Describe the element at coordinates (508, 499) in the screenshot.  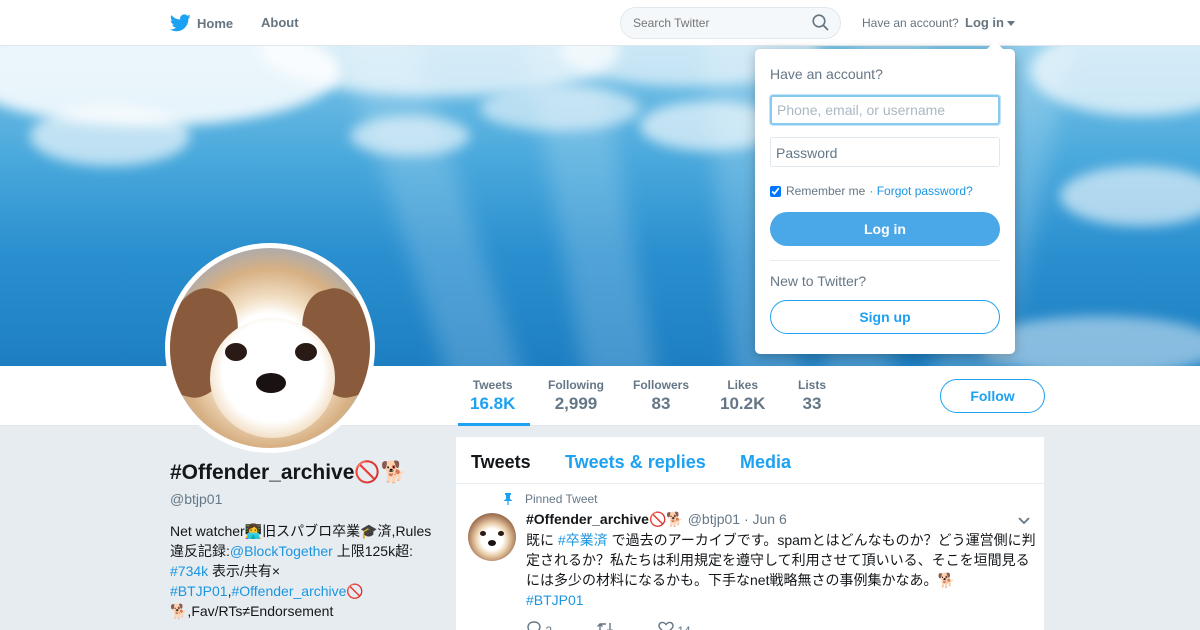
I see `pin-icon` at that location.